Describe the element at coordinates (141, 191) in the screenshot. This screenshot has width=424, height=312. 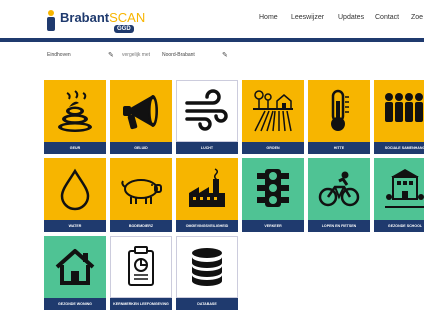
I see `pig-icon` at that location.